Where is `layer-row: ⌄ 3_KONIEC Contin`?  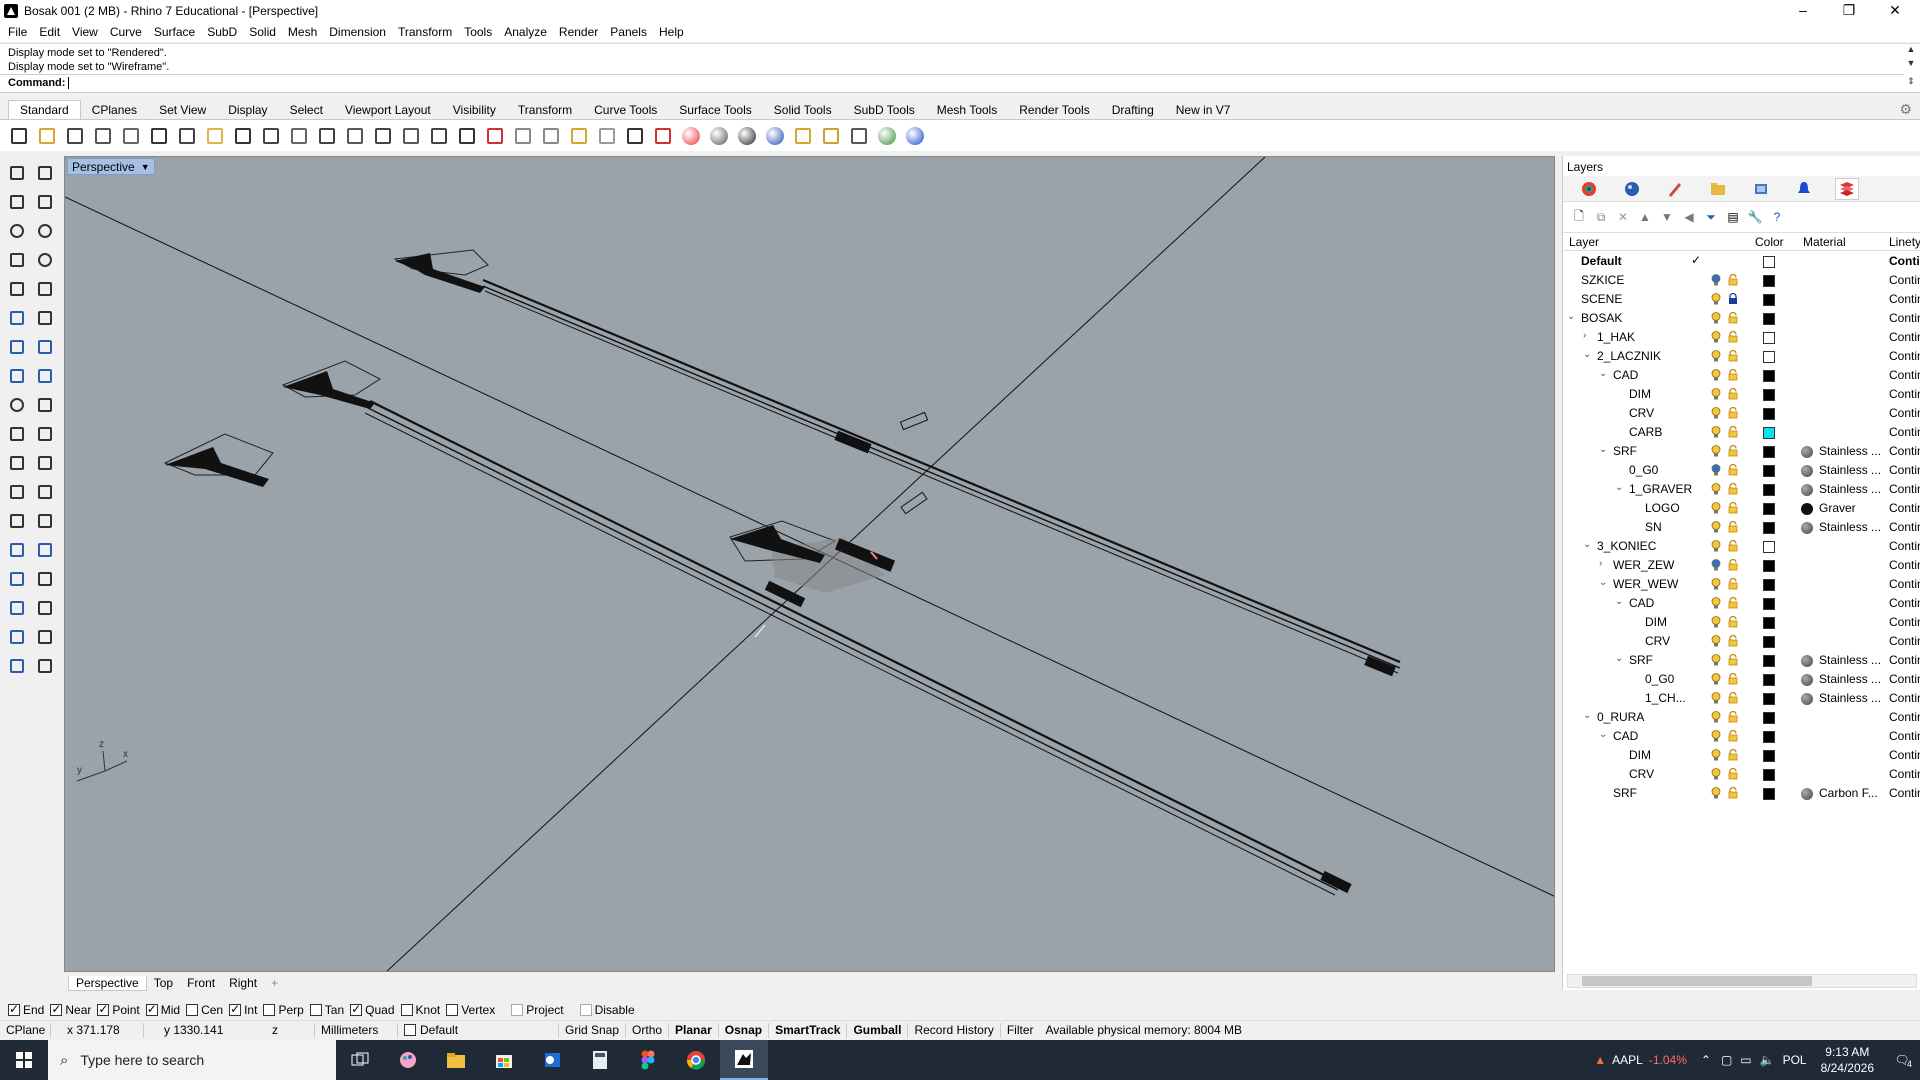 layer-row: ⌄ 3_KONIEC Contin is located at coordinates (1741, 546).